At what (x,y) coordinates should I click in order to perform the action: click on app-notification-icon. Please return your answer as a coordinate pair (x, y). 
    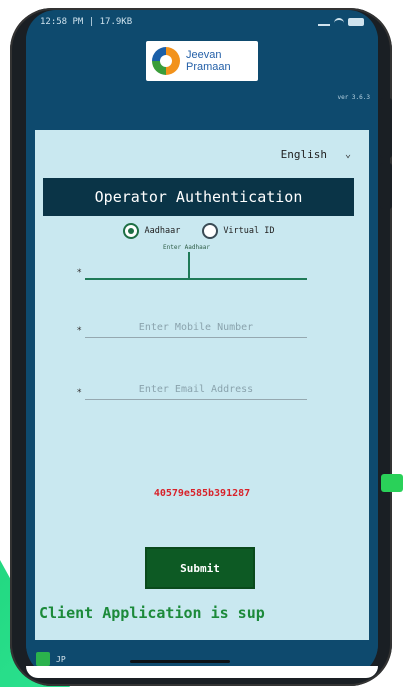
    Looking at the image, I should click on (43, 659).